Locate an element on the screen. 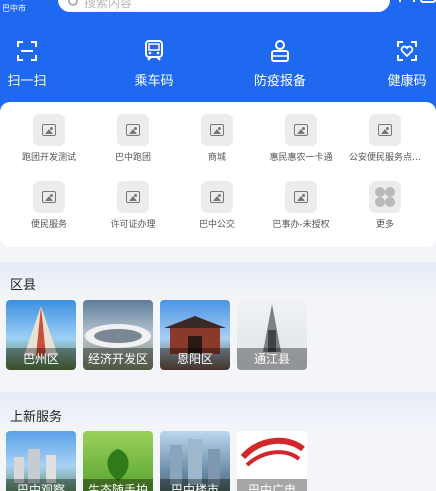 The height and width of the screenshot is (491, 436). new-service-tile: 巴中楼市 is located at coordinates (195, 461).